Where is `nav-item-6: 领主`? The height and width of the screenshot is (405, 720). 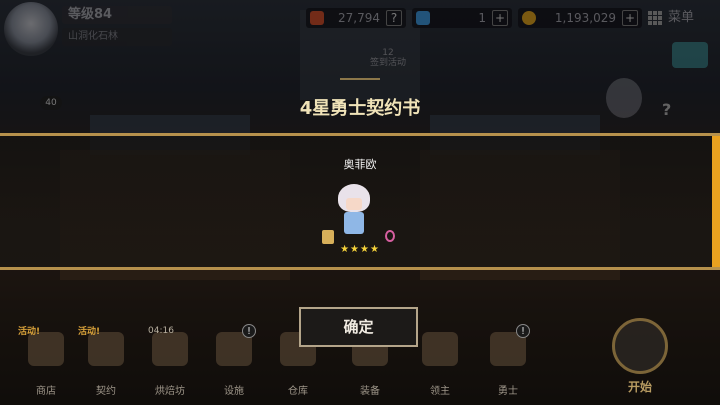
nav-item-6: 领主 is located at coordinates (440, 363).